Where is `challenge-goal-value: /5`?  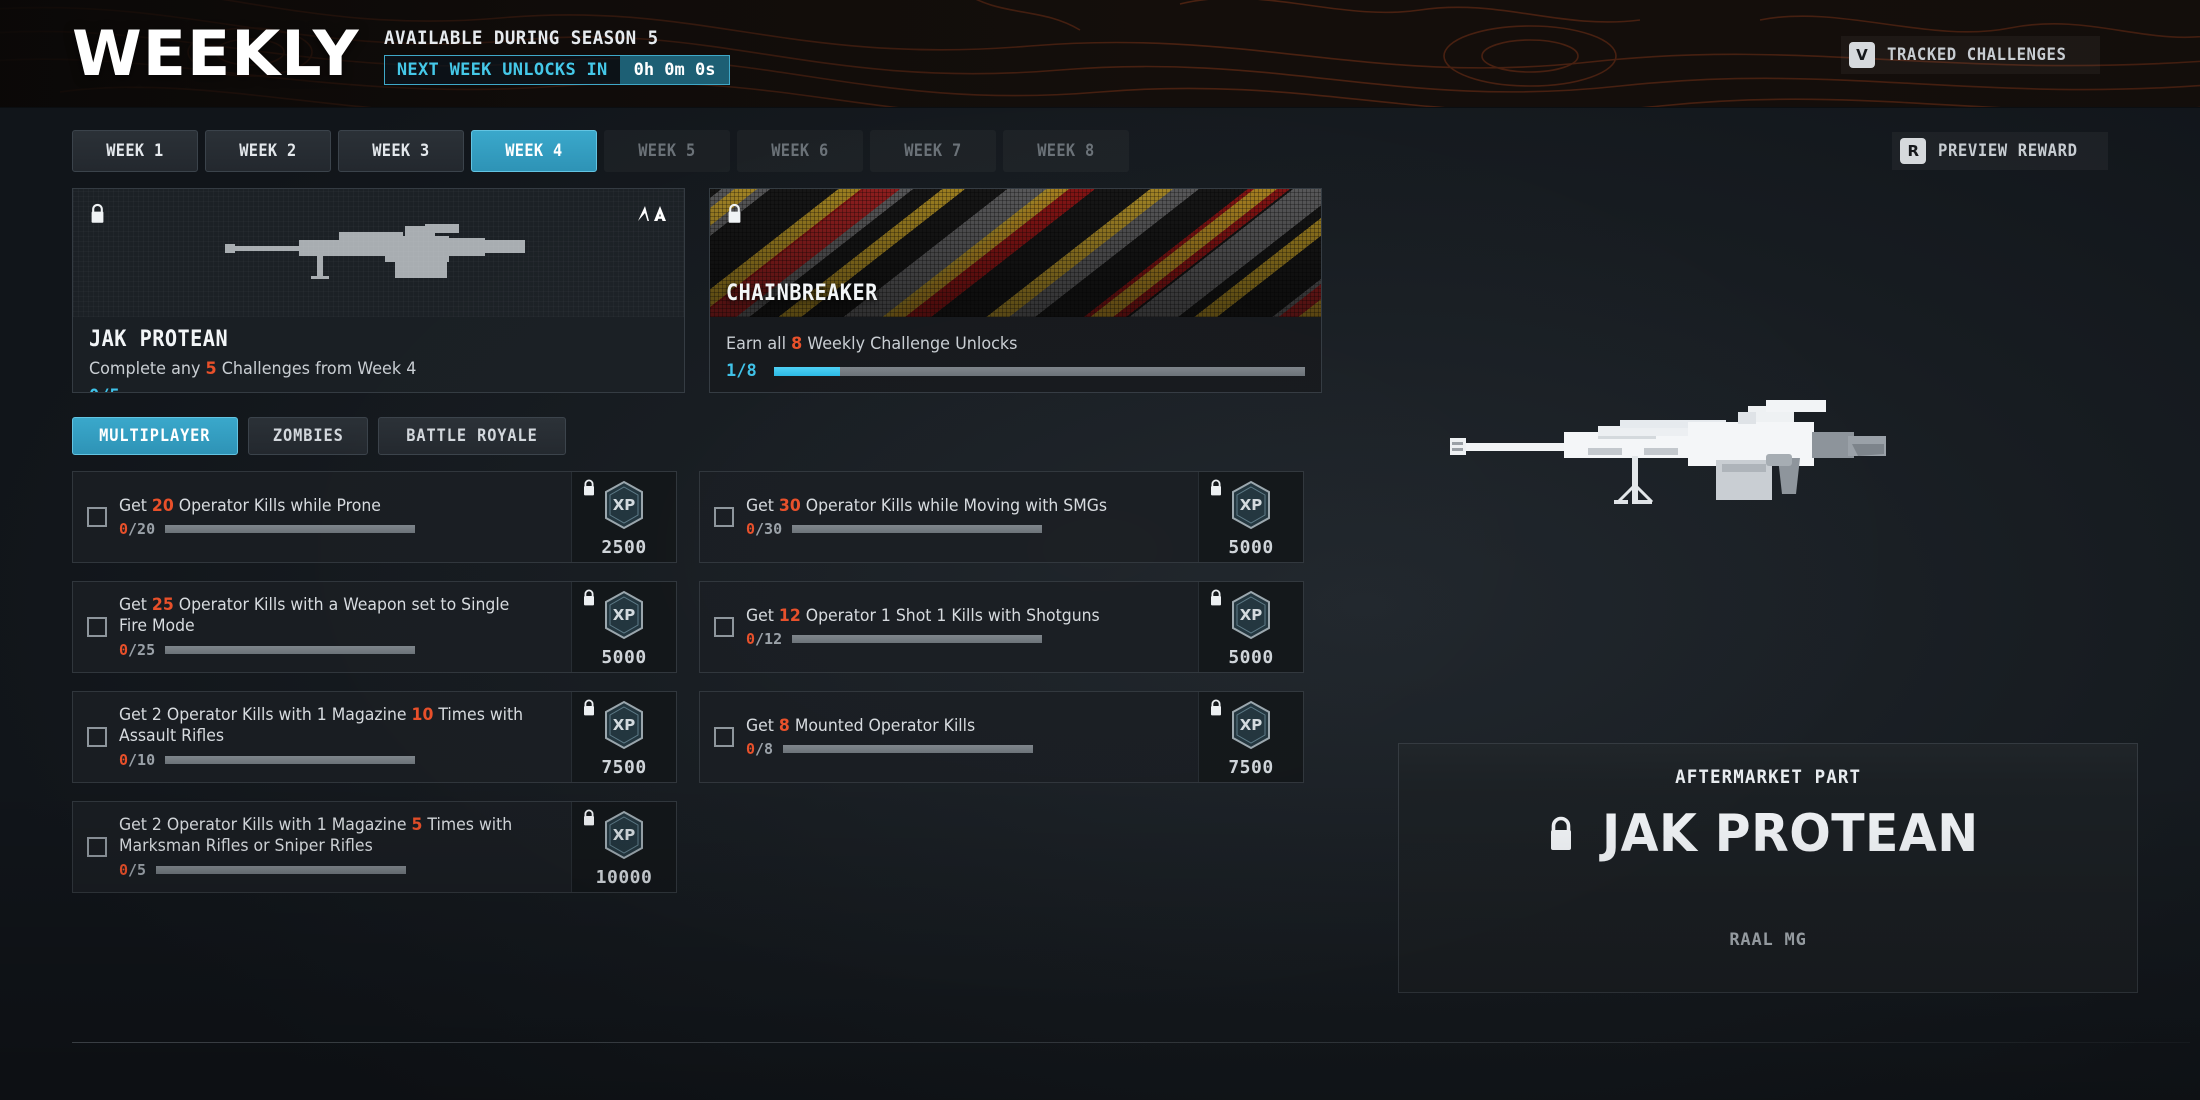
challenge-goal-value: /5 is located at coordinates (137, 869).